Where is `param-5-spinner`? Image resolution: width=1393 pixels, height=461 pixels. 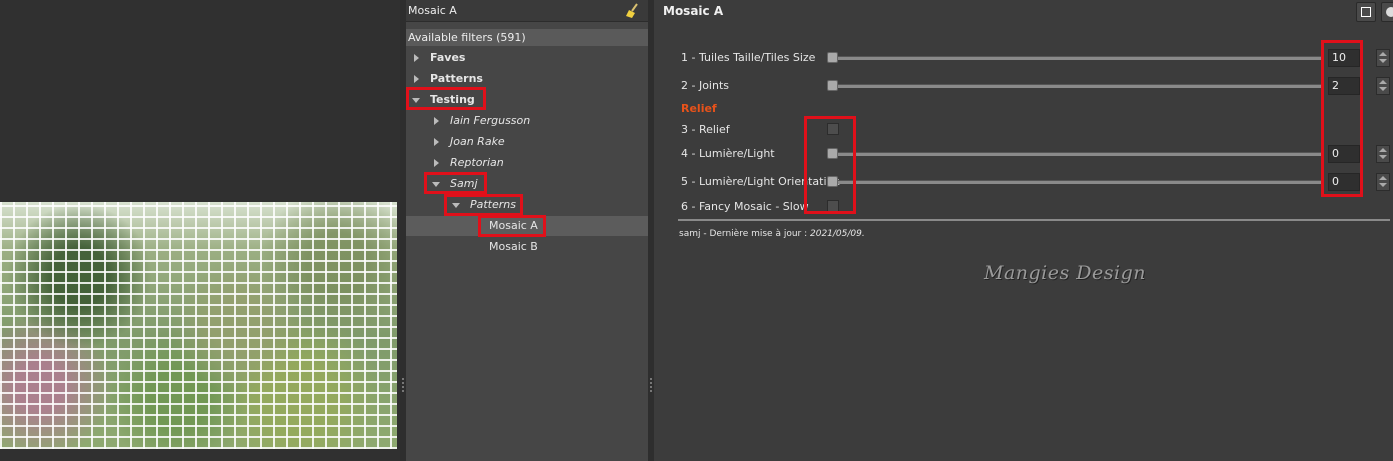 param-5-spinner is located at coordinates (1383, 182).